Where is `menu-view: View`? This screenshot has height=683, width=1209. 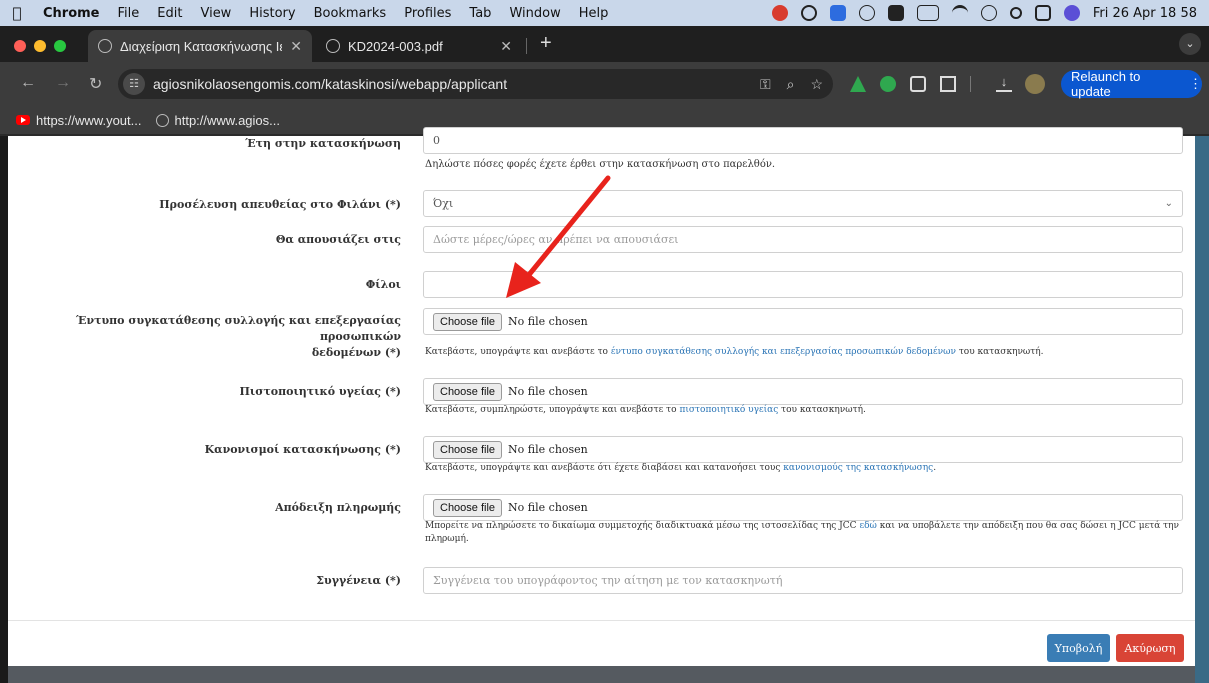
menu-view: View is located at coordinates (215, 13).